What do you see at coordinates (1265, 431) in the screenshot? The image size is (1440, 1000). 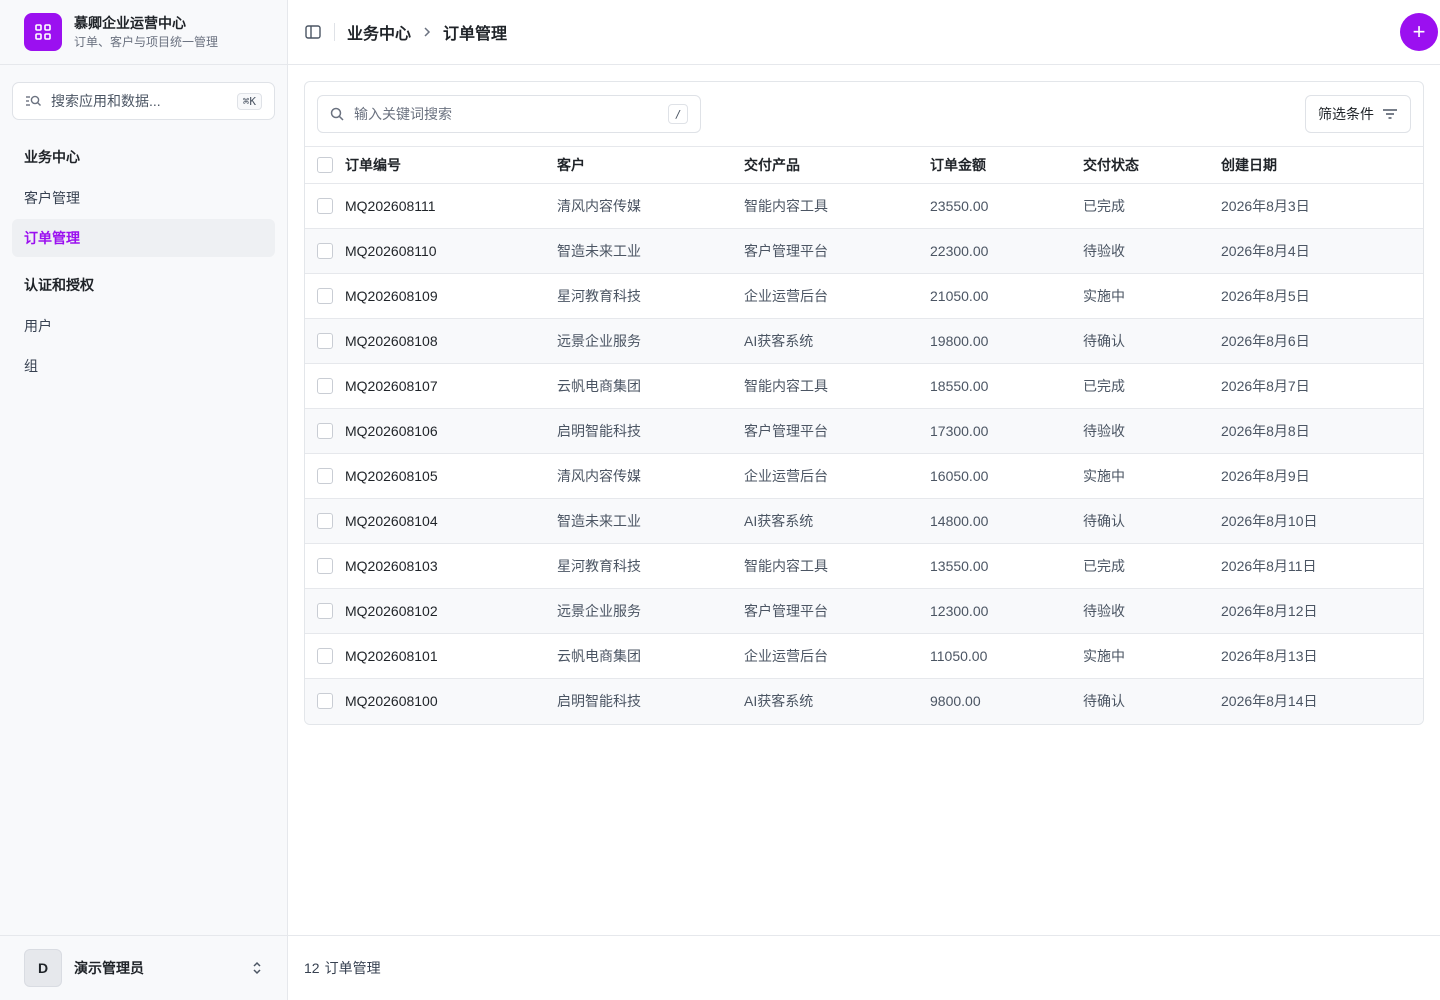 I see `cell-date: 2026年8月8日` at bounding box center [1265, 431].